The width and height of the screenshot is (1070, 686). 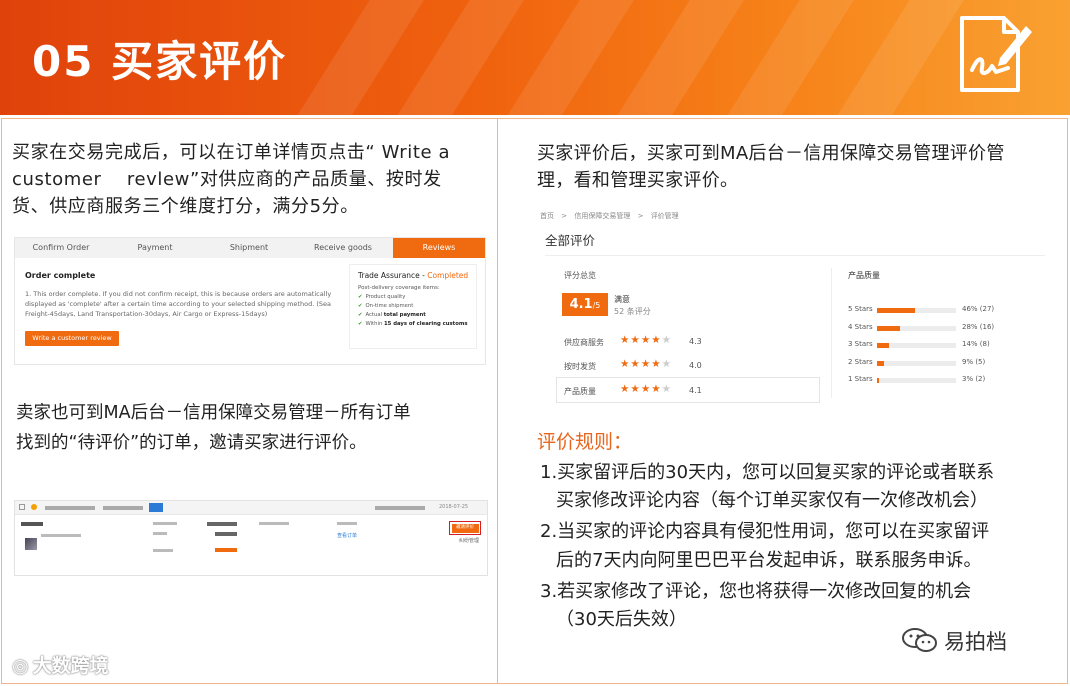 What do you see at coordinates (185, 206) in the screenshot?
I see `intro-line: 货、供应商服务三个维度打分，满分5分。` at bounding box center [185, 206].